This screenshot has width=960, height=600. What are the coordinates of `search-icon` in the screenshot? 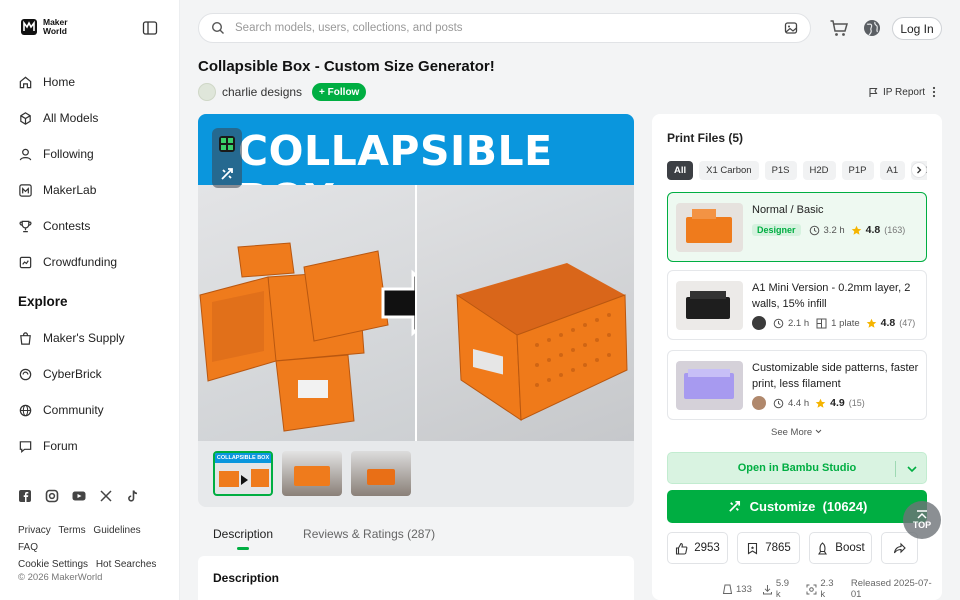 It's located at (217, 27).